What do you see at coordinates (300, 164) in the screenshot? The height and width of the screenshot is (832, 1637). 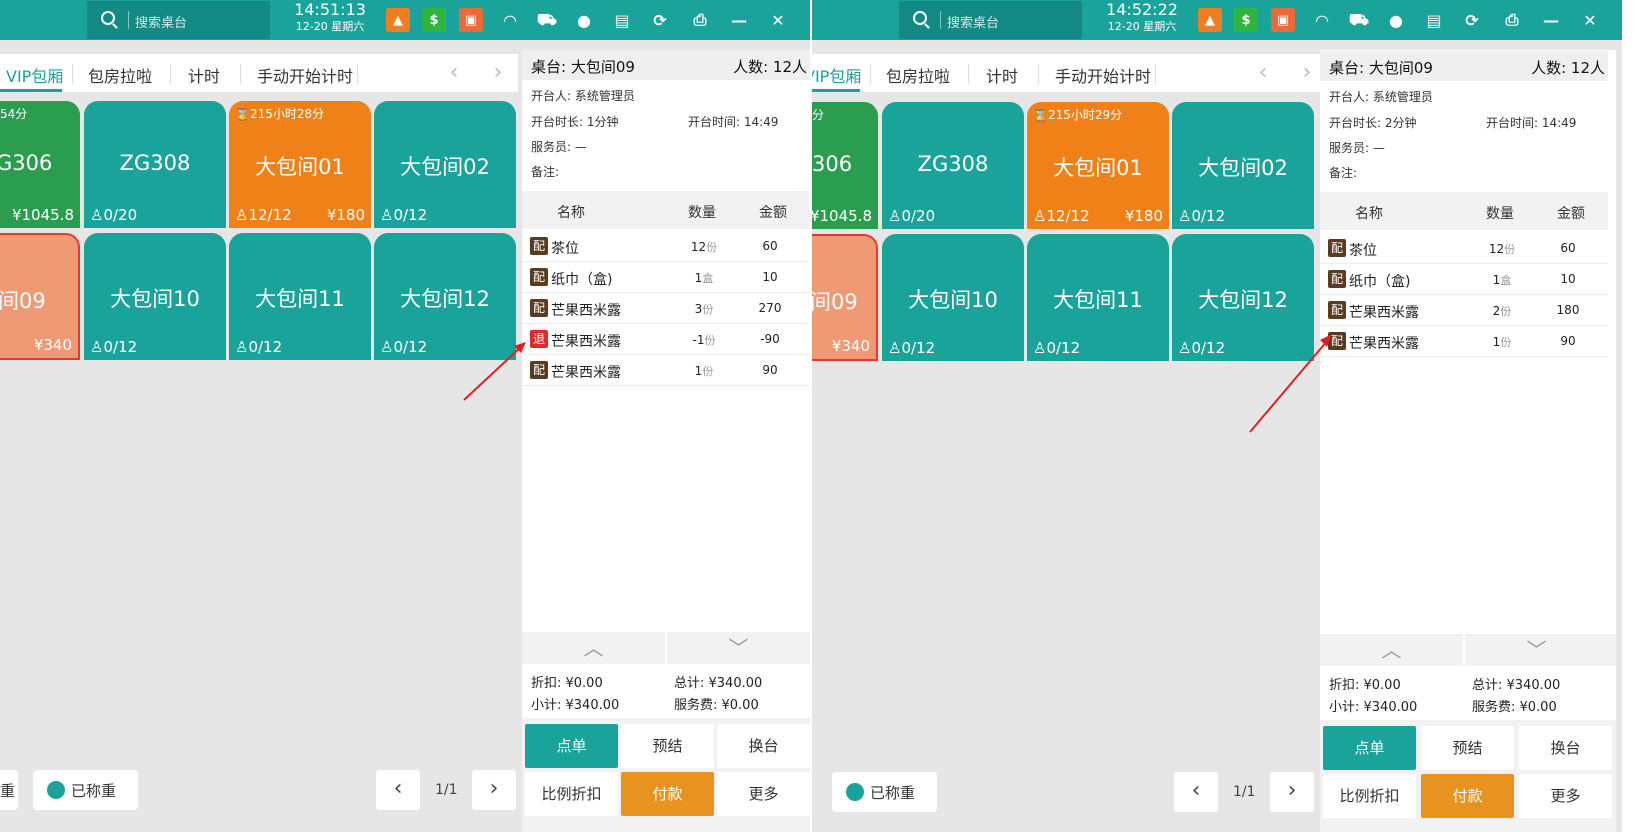 I see `table-tile: ⌛215小时28分 大包间01 ♙12/12 ¥180` at bounding box center [300, 164].